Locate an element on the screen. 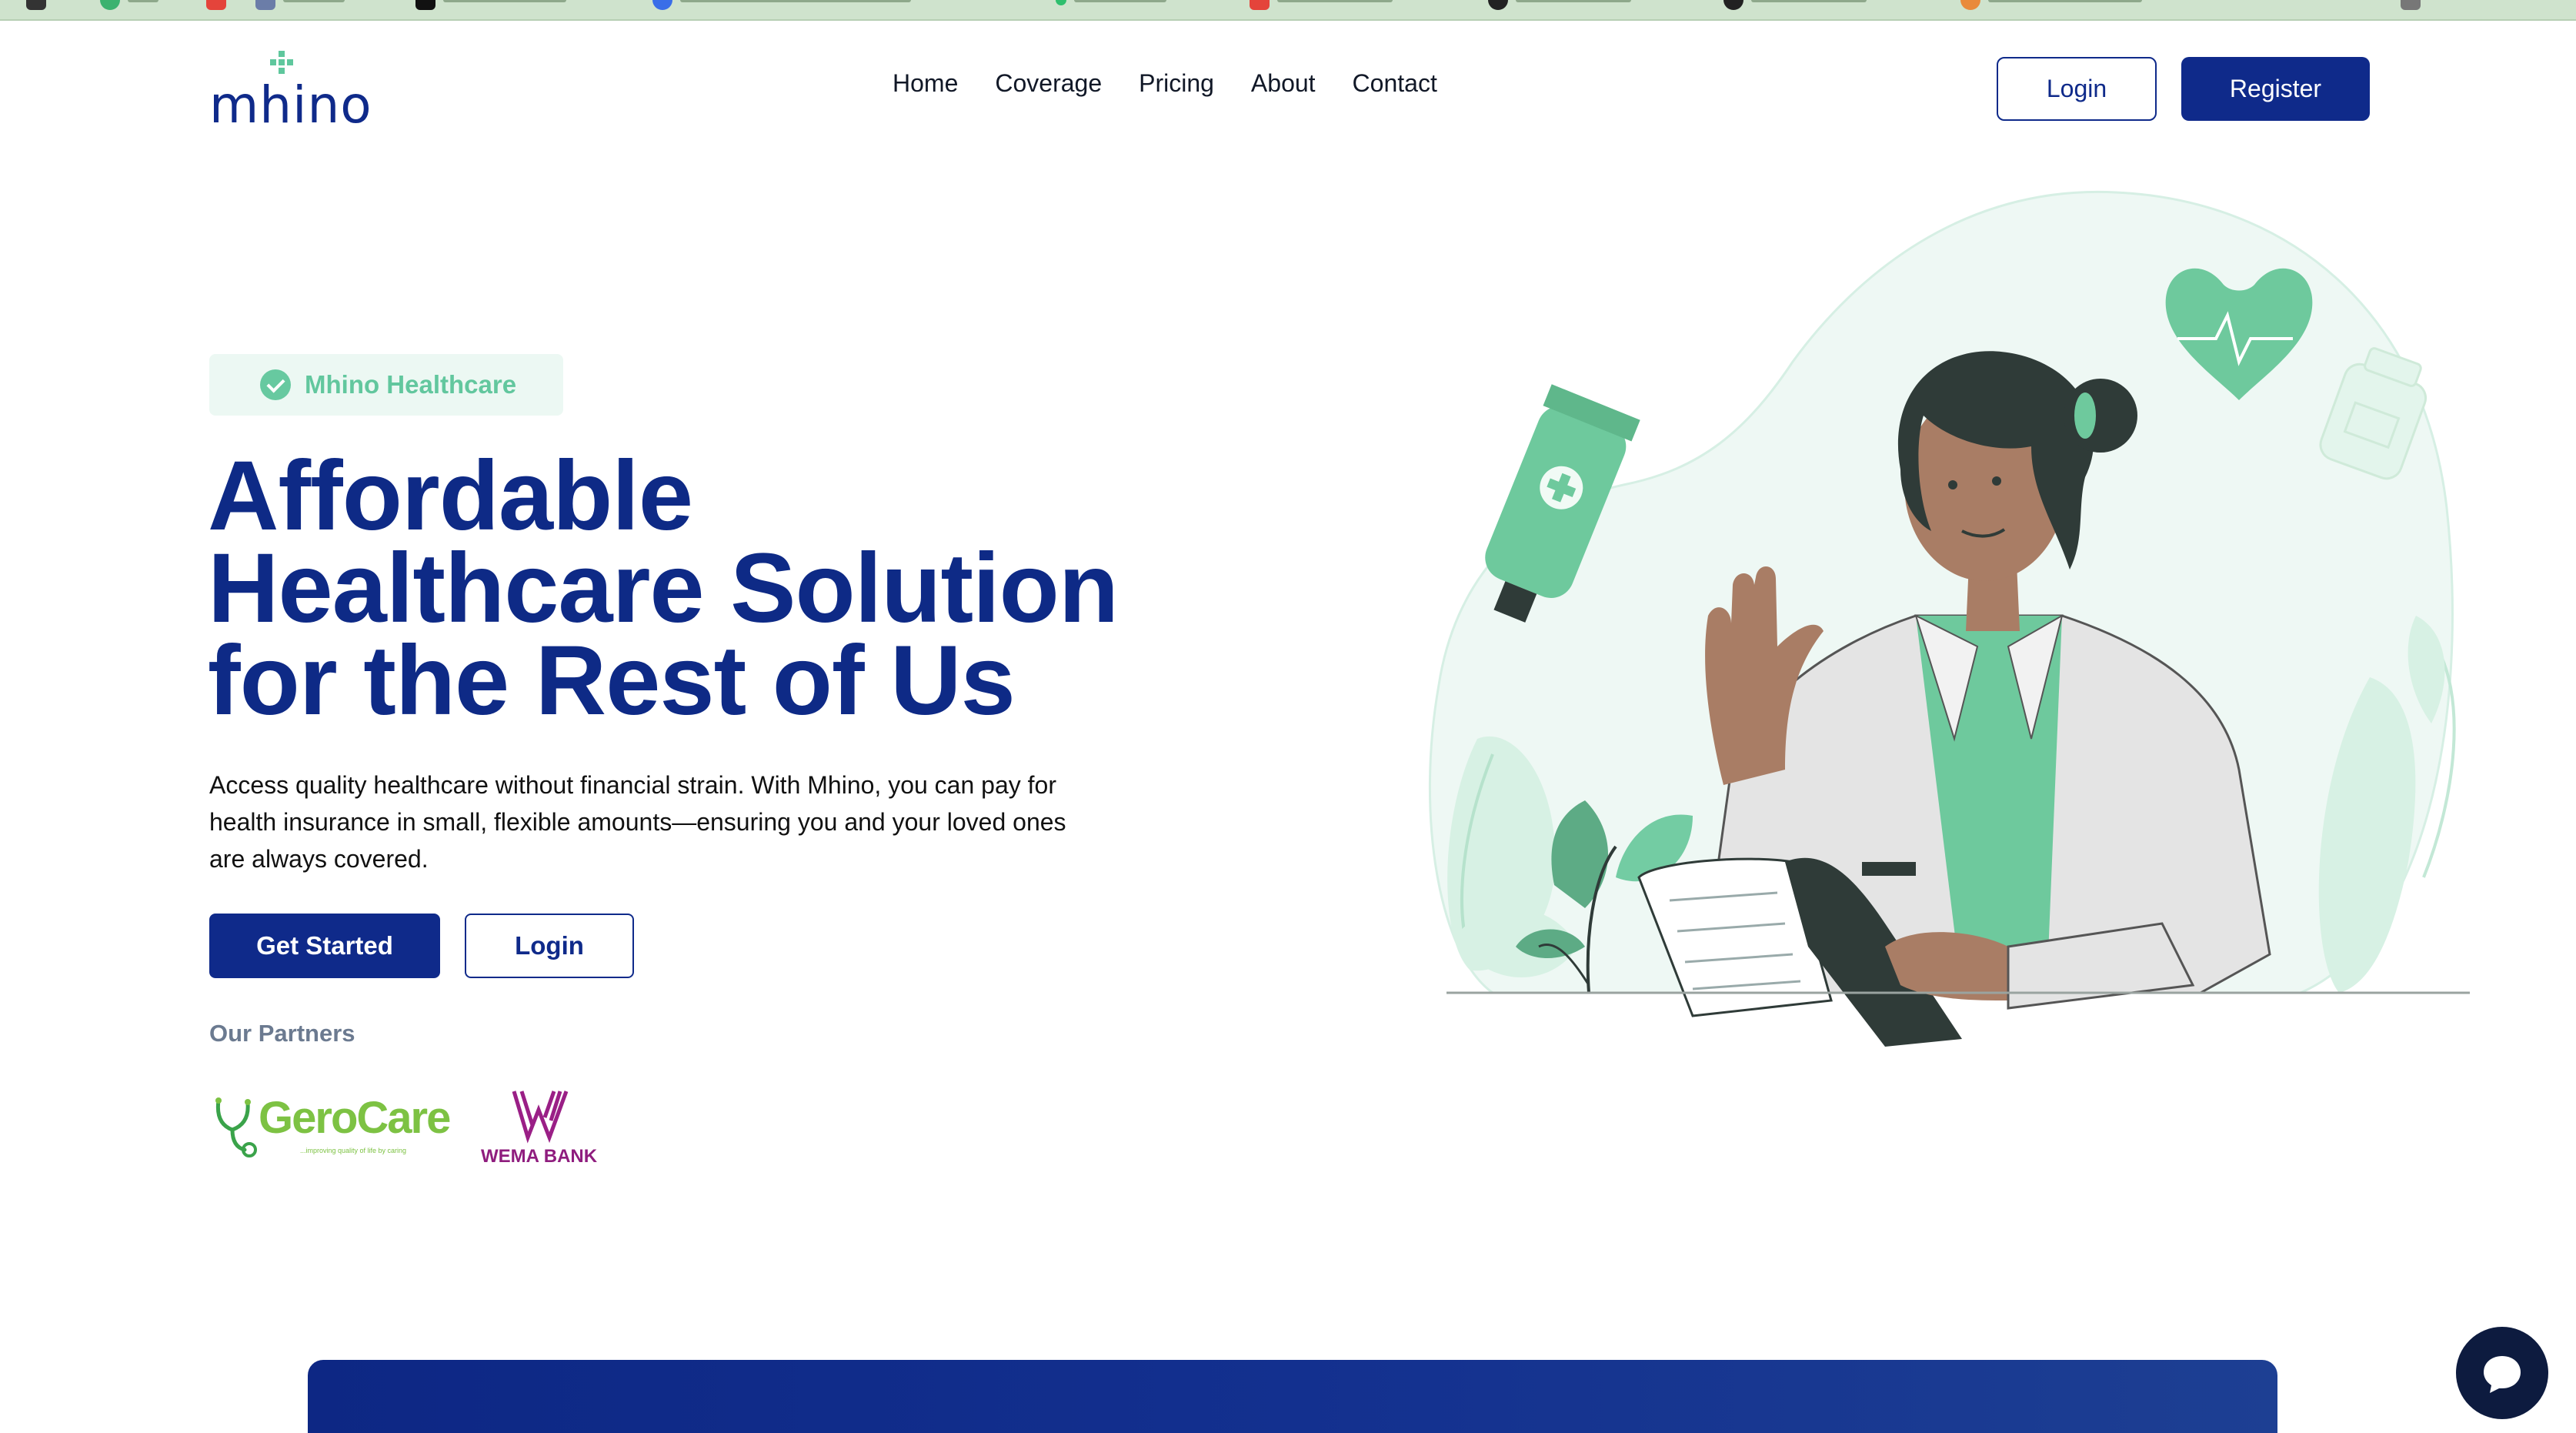 This screenshot has height=1433, width=2576. nav-about: About is located at coordinates (1283, 83).